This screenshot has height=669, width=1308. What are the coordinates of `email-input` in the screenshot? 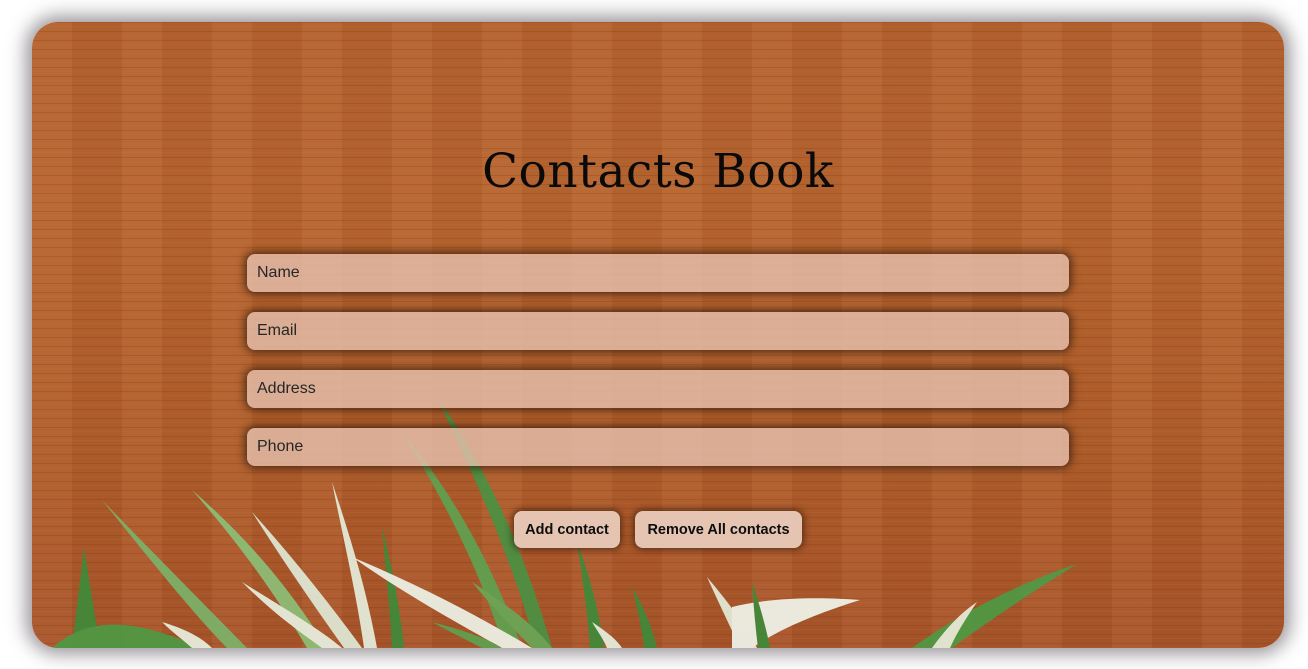 It's located at (658, 331).